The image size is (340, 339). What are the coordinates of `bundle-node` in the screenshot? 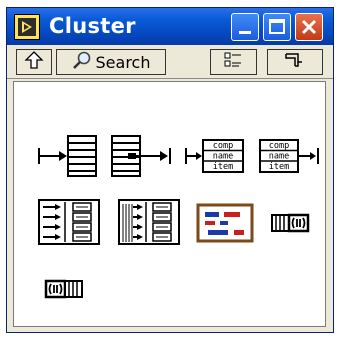 It's located at (68, 158).